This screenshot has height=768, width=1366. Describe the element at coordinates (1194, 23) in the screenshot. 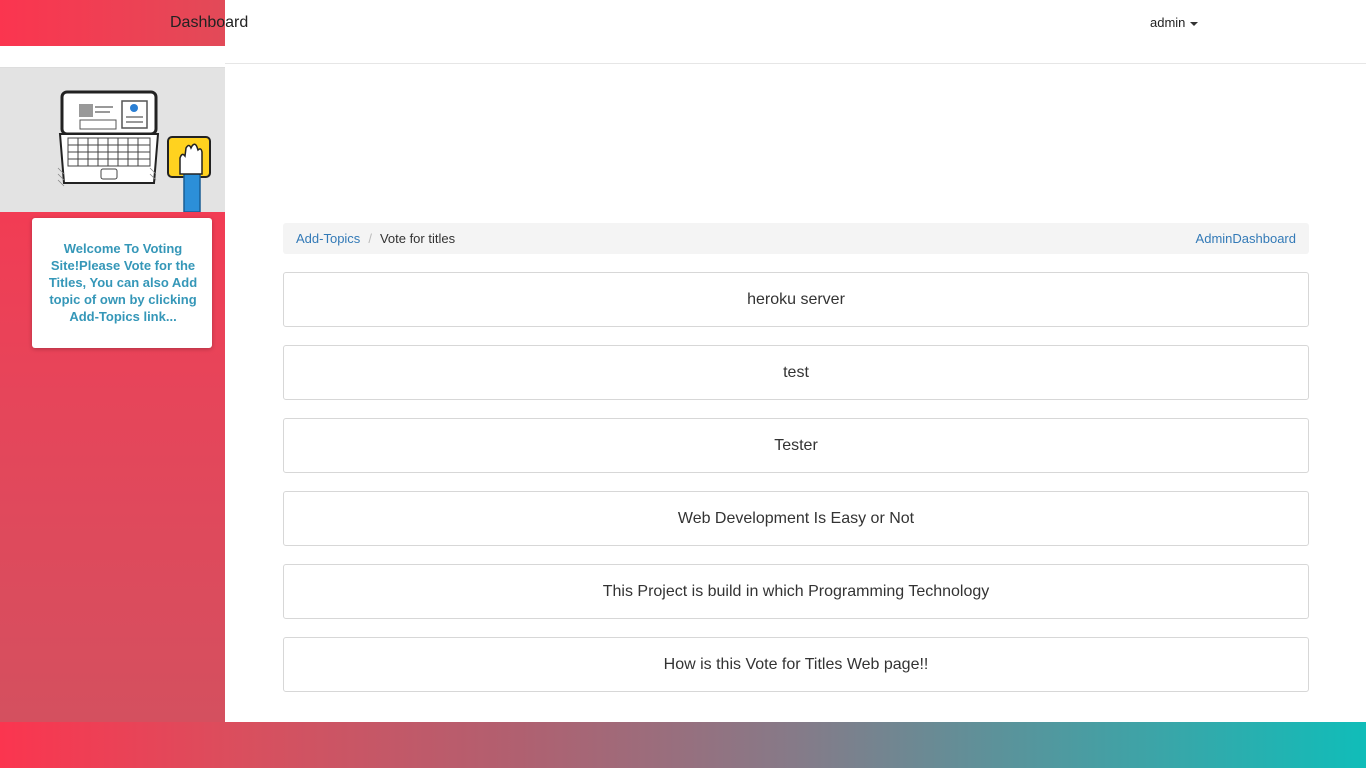

I see `caret-down-icon` at that location.